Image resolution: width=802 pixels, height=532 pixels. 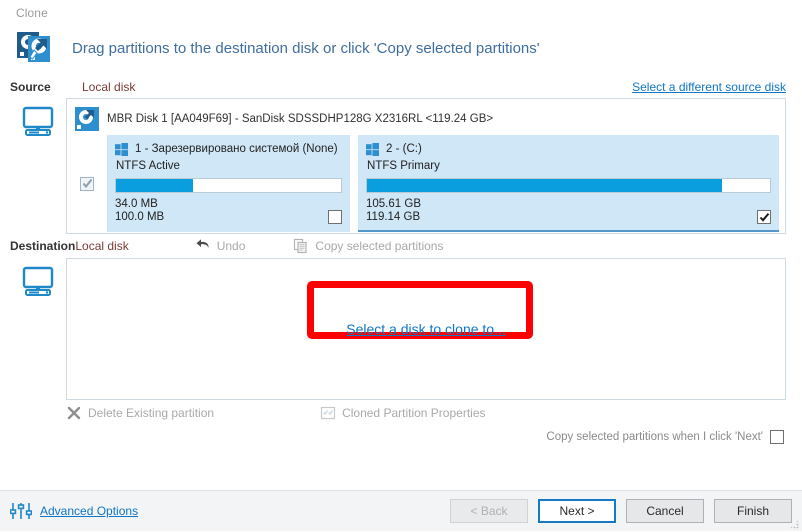 I want to click on partition-name: 1 - Зарезервировано системой (None), so click(x=236, y=149).